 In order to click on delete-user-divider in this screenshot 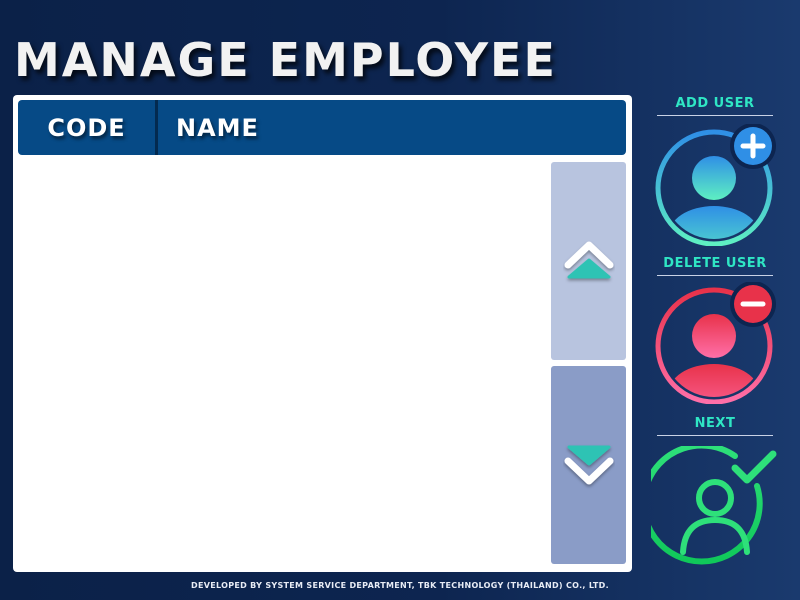, I will do `click(715, 275)`.